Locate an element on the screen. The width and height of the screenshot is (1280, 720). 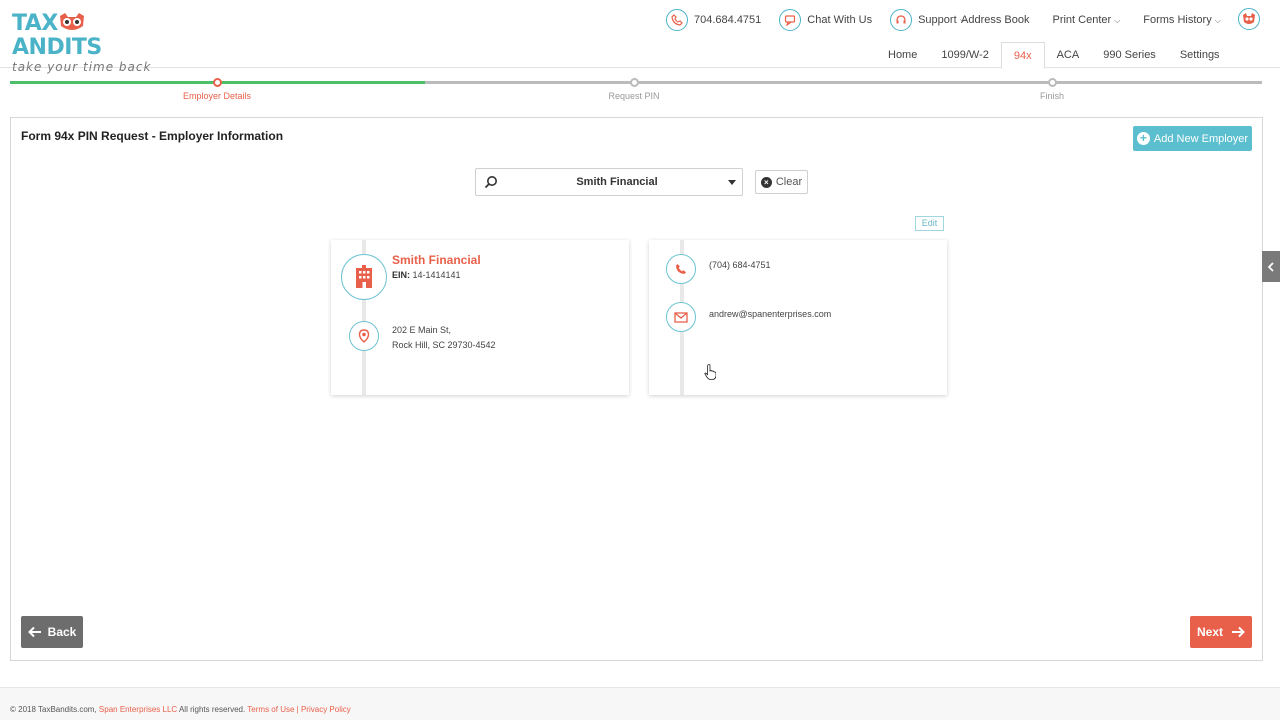
hand-cursor-icon is located at coordinates (710, 372).